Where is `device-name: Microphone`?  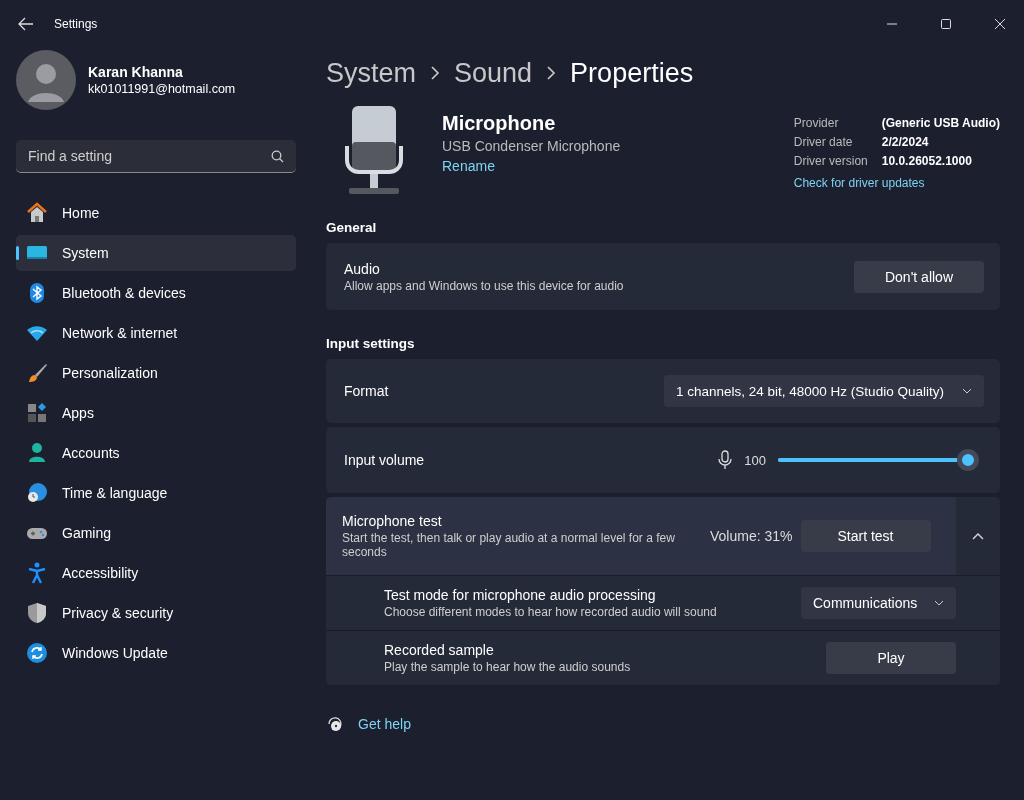
device-name: Microphone is located at coordinates (499, 123).